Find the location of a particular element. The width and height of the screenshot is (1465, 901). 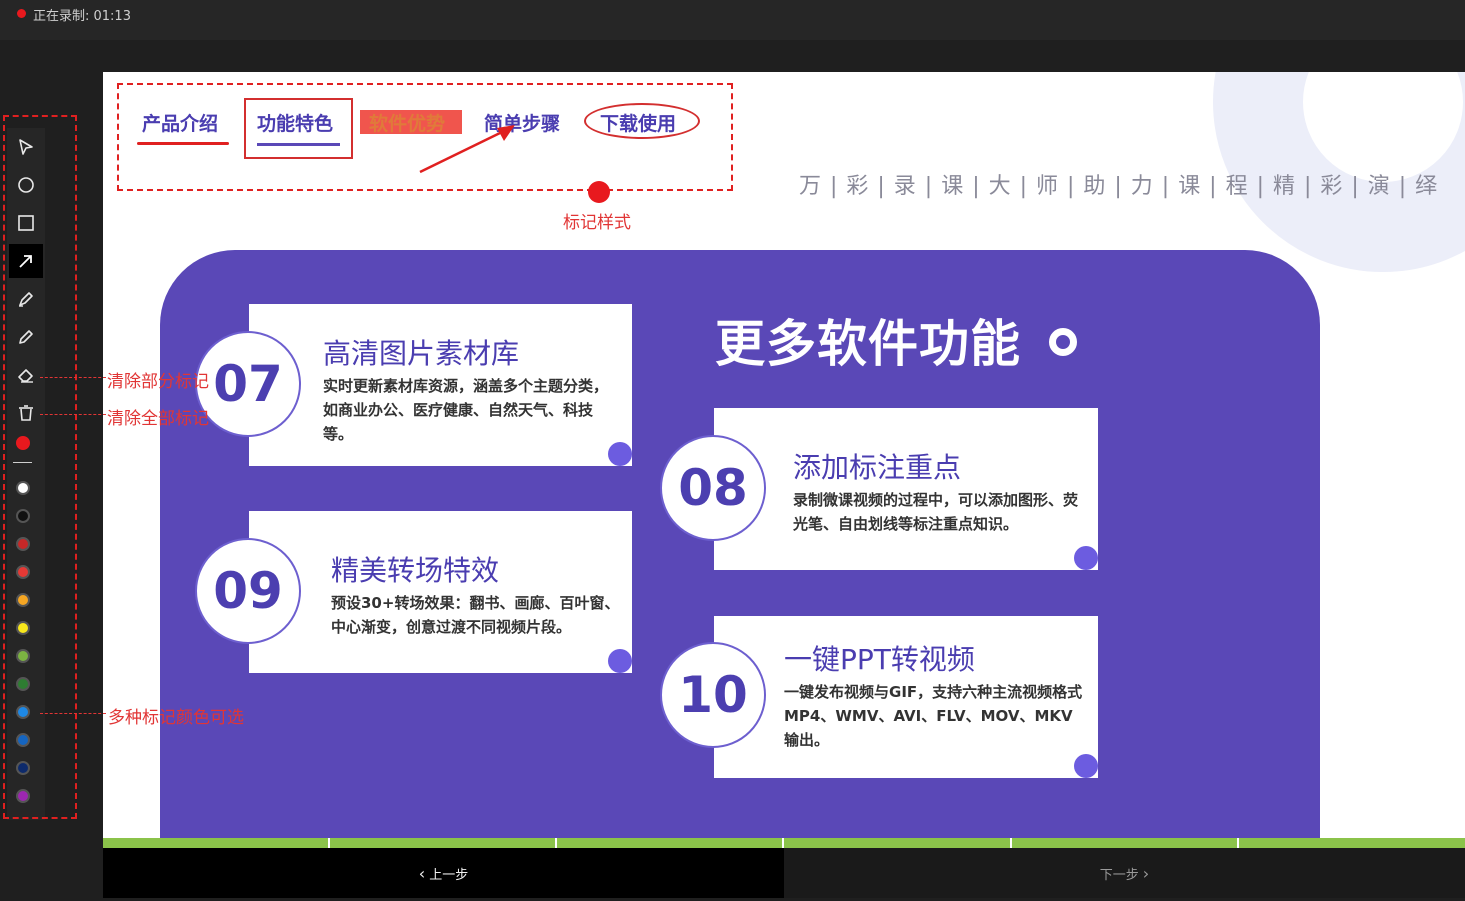

chevron-left-icon: ‹ is located at coordinates (422, 873).